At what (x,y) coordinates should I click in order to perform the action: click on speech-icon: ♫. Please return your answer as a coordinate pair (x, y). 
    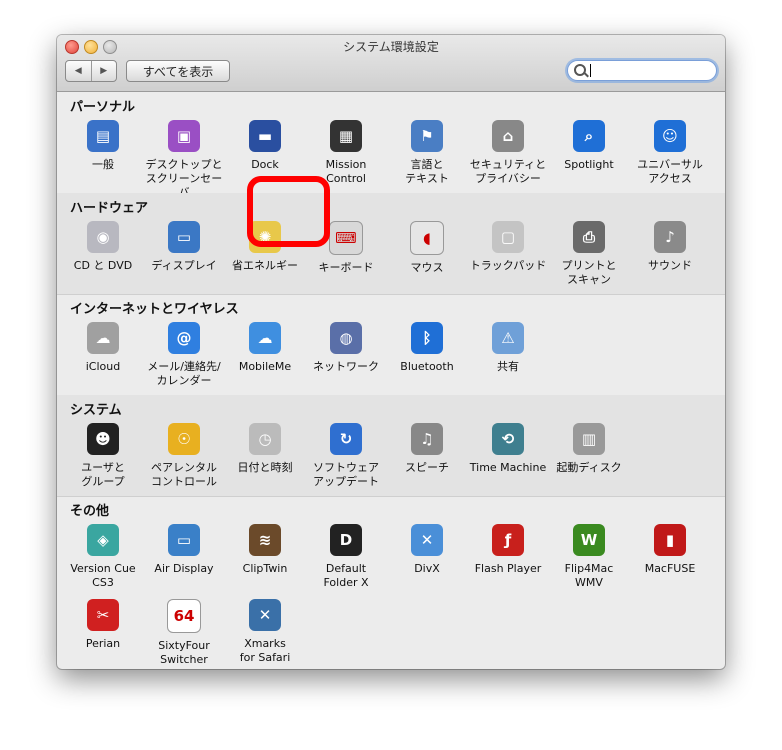
    Looking at the image, I should click on (427, 439).